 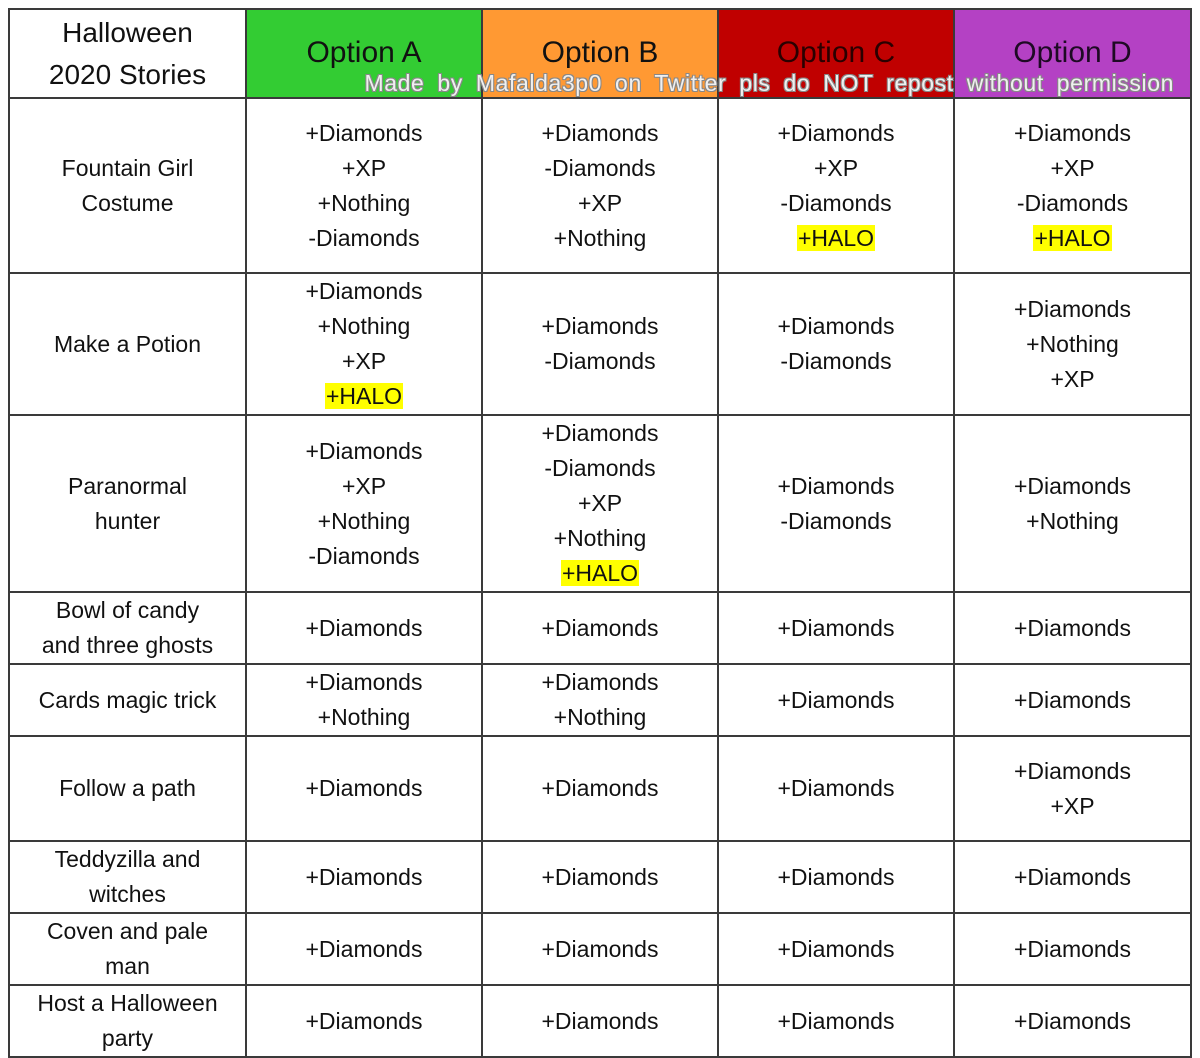 What do you see at coordinates (127, 1021) in the screenshot?
I see `story-name: Host a Halloween party` at bounding box center [127, 1021].